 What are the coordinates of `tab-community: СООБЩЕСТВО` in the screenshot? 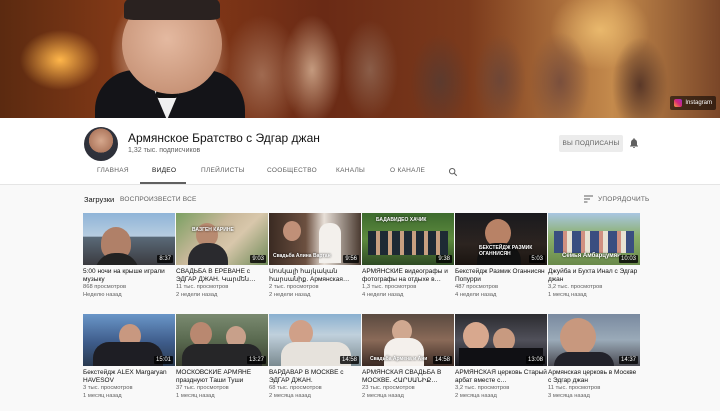 It's located at (292, 170).